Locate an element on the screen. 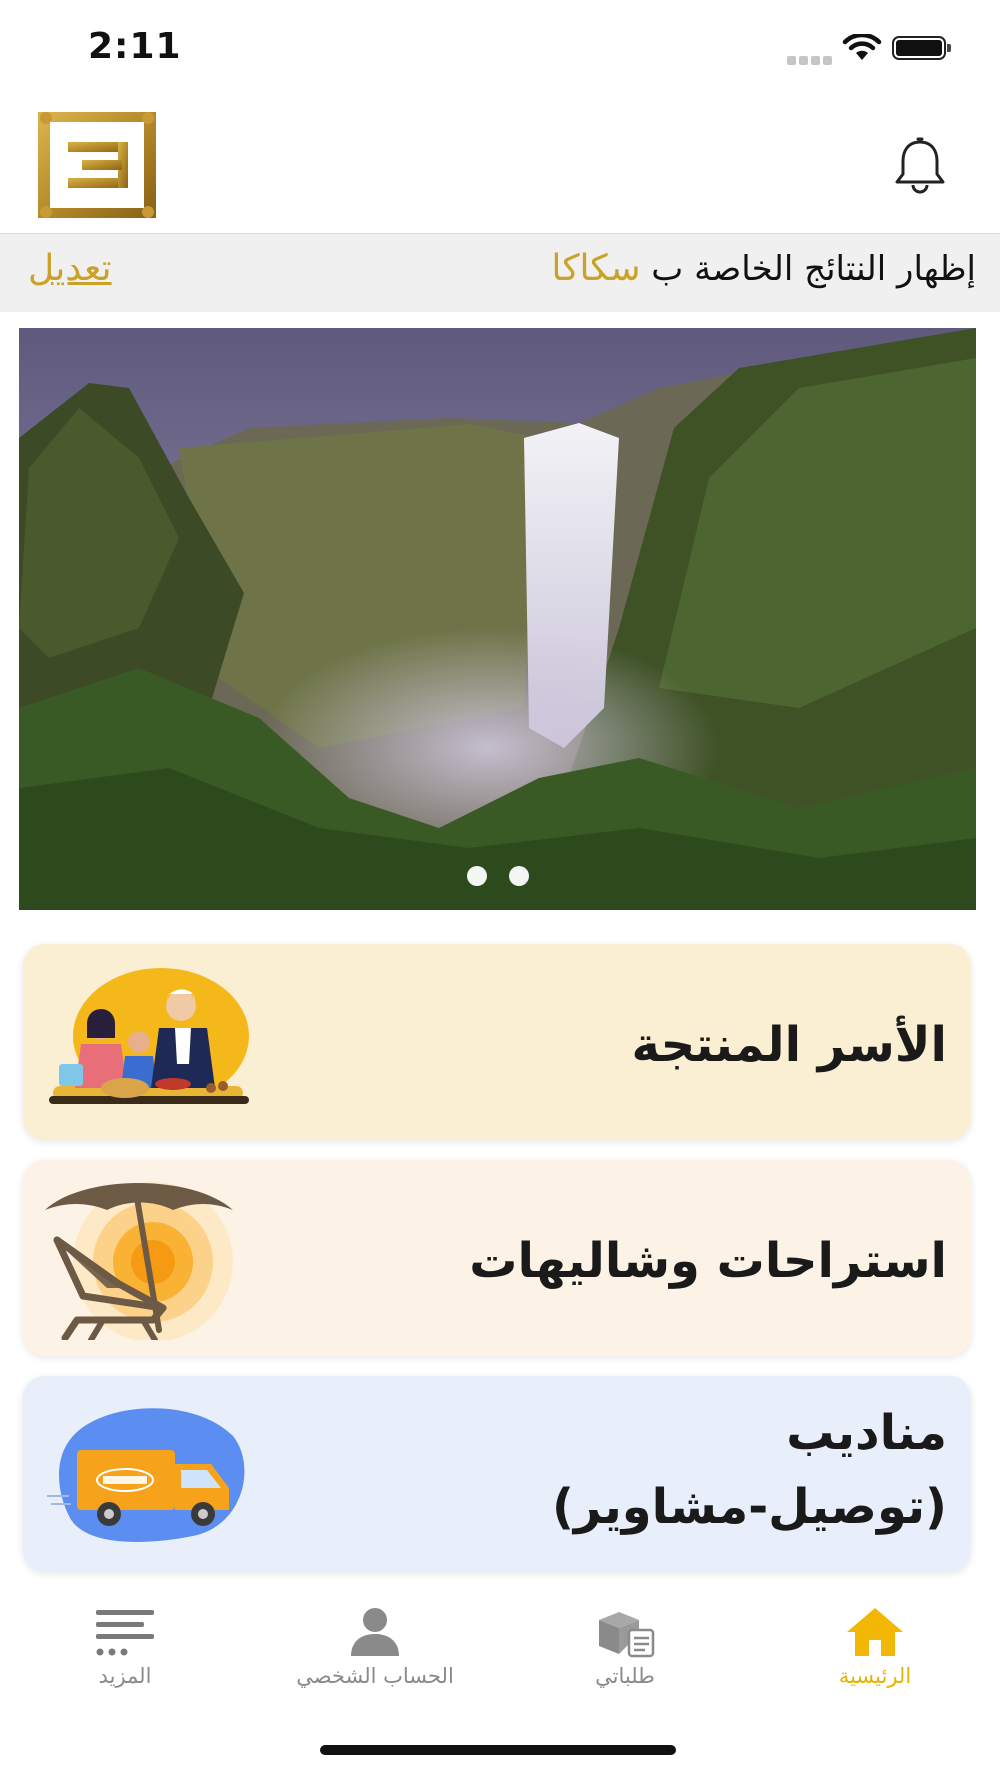 Image resolution: width=1000 pixels, height=1778 pixels. status-bar: 2:11 is located at coordinates (500, 50).